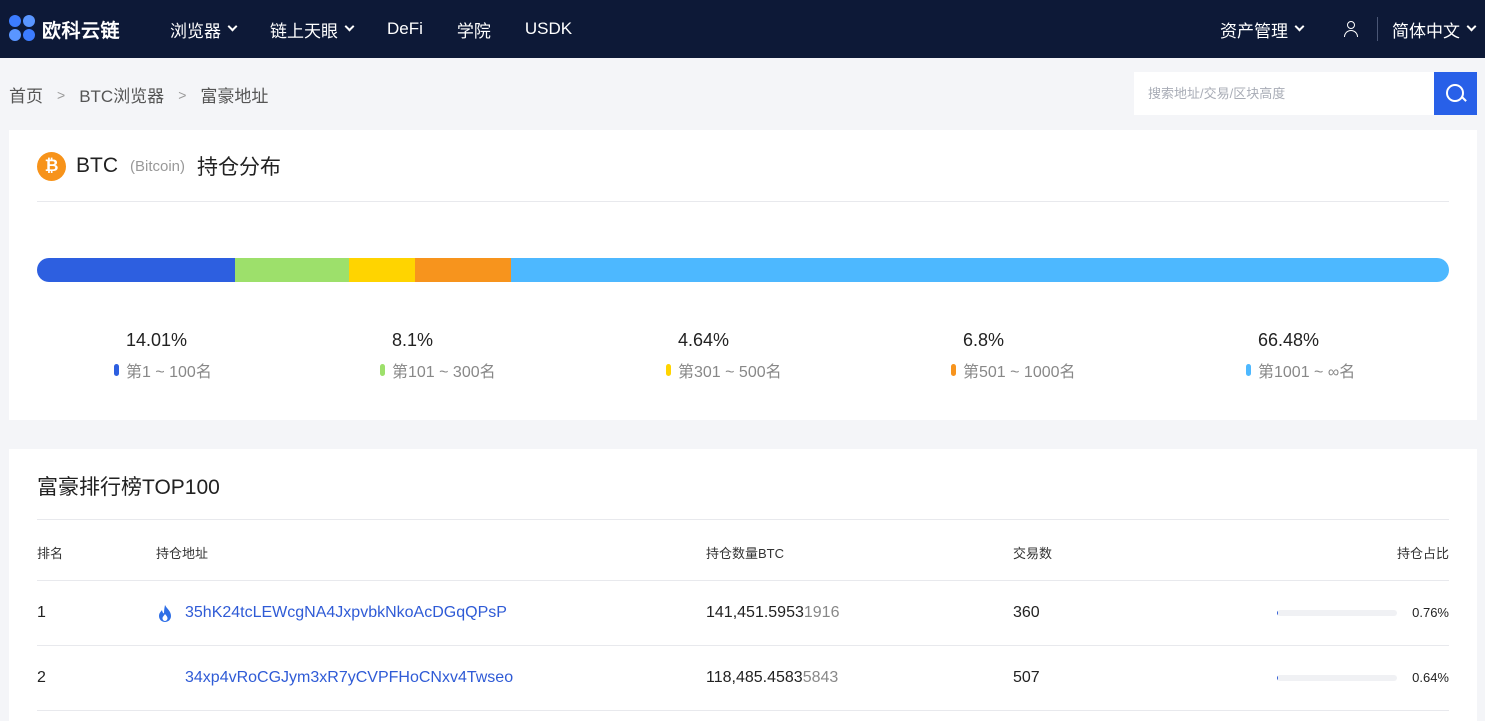 The width and height of the screenshot is (1485, 721). I want to click on search-box, so click(1305, 93).